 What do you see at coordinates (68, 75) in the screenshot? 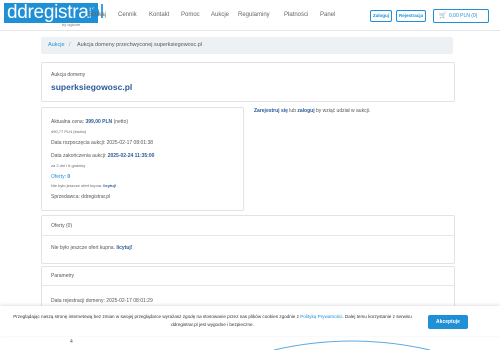
I see `domain-card-label: Aukcja domeny` at bounding box center [68, 75].